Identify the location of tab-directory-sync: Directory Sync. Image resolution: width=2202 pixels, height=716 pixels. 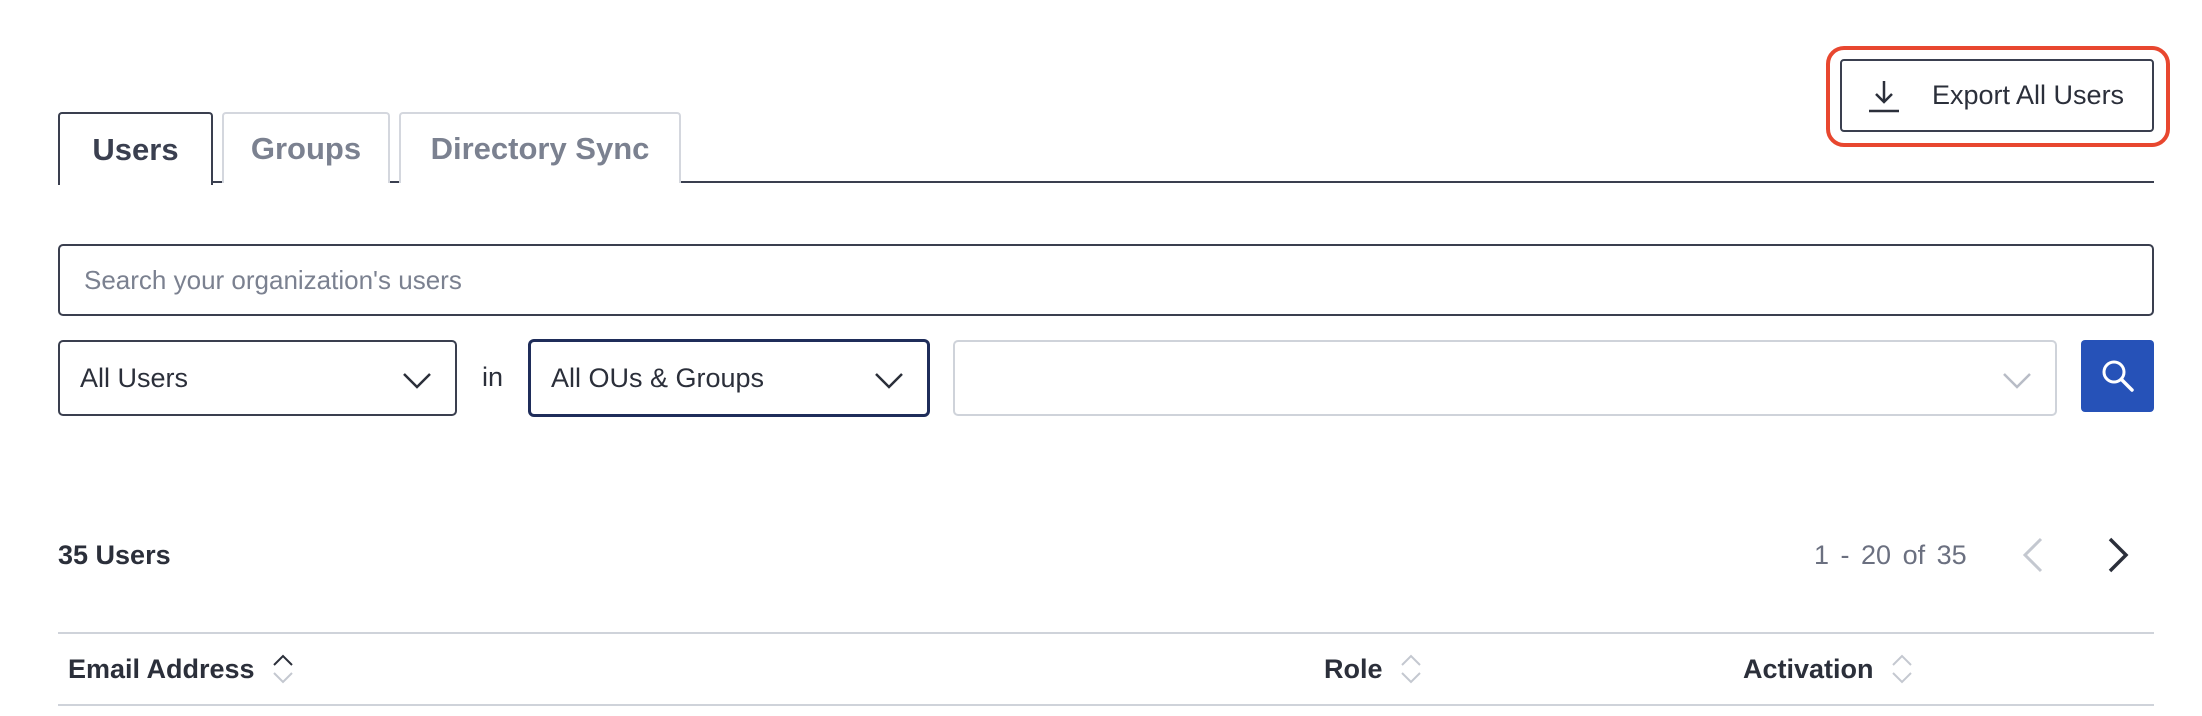
(540, 147).